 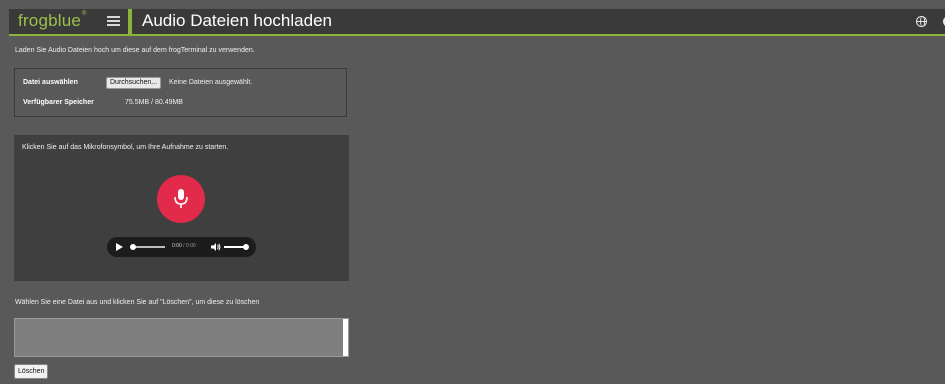 What do you see at coordinates (345, 337) in the screenshot?
I see `file-list-scrollbar` at bounding box center [345, 337].